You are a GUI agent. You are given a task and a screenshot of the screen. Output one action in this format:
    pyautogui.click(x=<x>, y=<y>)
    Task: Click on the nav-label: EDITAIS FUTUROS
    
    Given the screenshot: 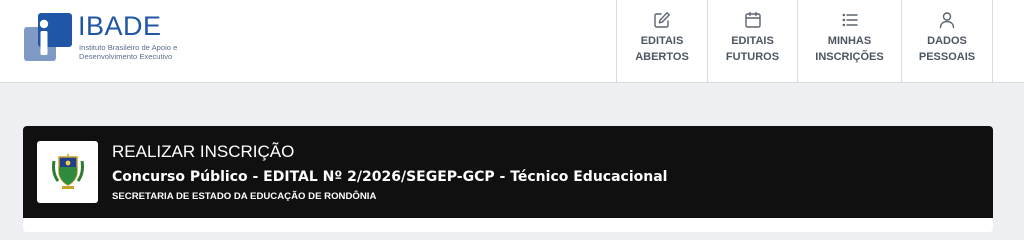 What is the action you would take?
    pyautogui.click(x=752, y=49)
    